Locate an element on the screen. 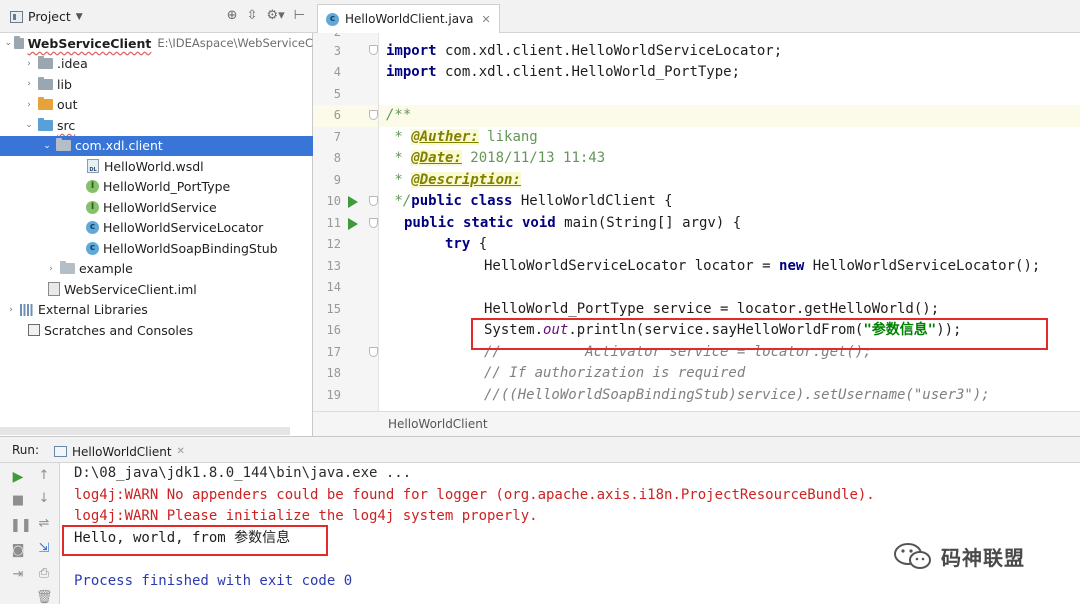 The height and width of the screenshot is (604, 1080). collapse-all-icon: ⇳ is located at coordinates (252, 15).